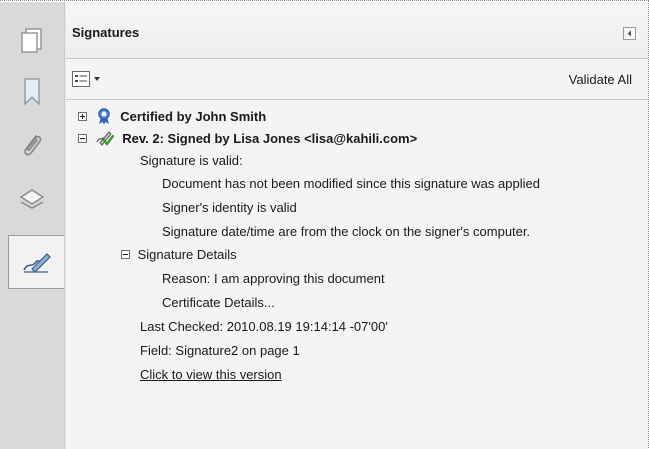 The image size is (649, 449). What do you see at coordinates (193, 116) in the screenshot?
I see `certified-label: Certified by John Smith` at bounding box center [193, 116].